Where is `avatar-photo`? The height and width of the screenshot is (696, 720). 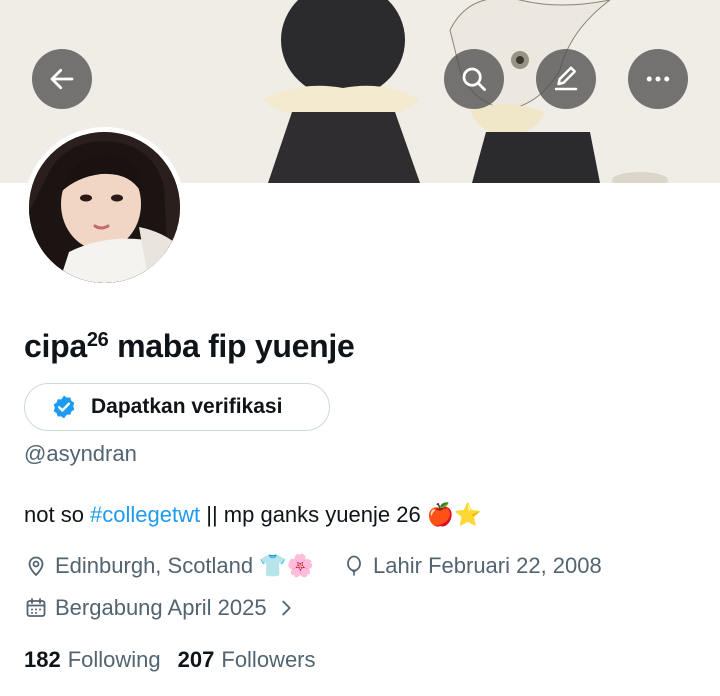
avatar-photo is located at coordinates (104, 207).